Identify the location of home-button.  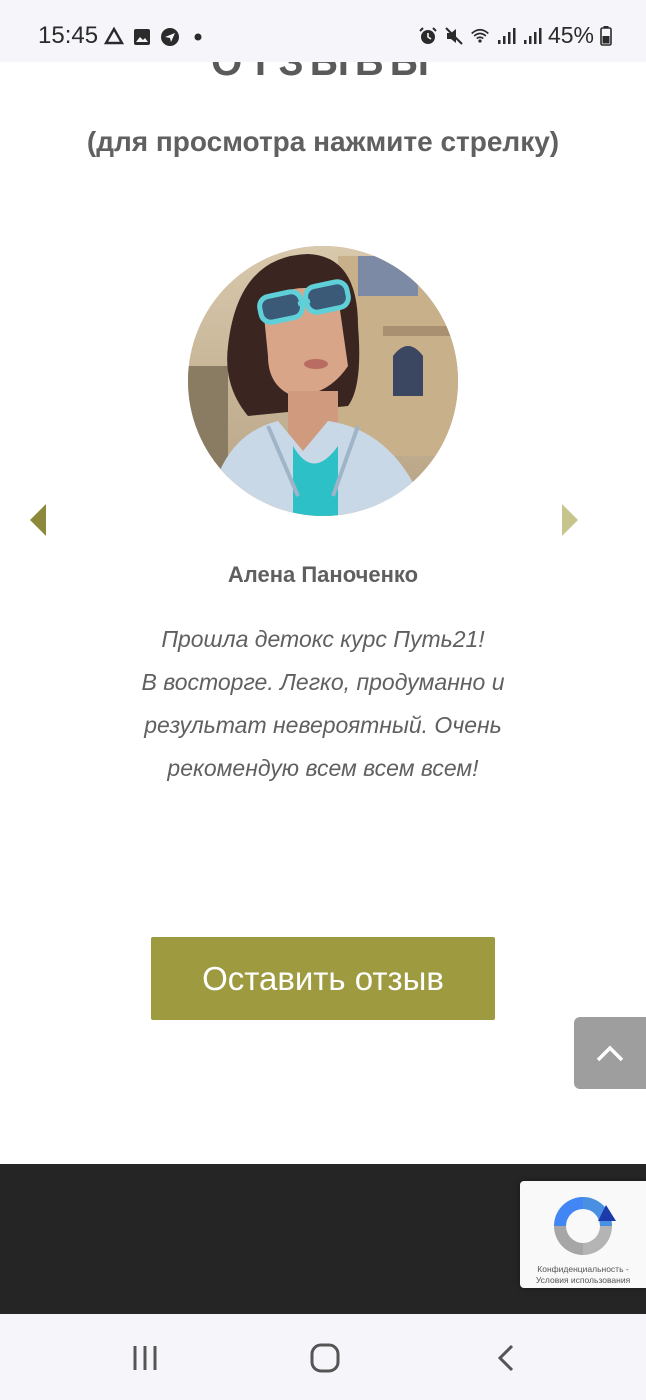
(325, 1358).